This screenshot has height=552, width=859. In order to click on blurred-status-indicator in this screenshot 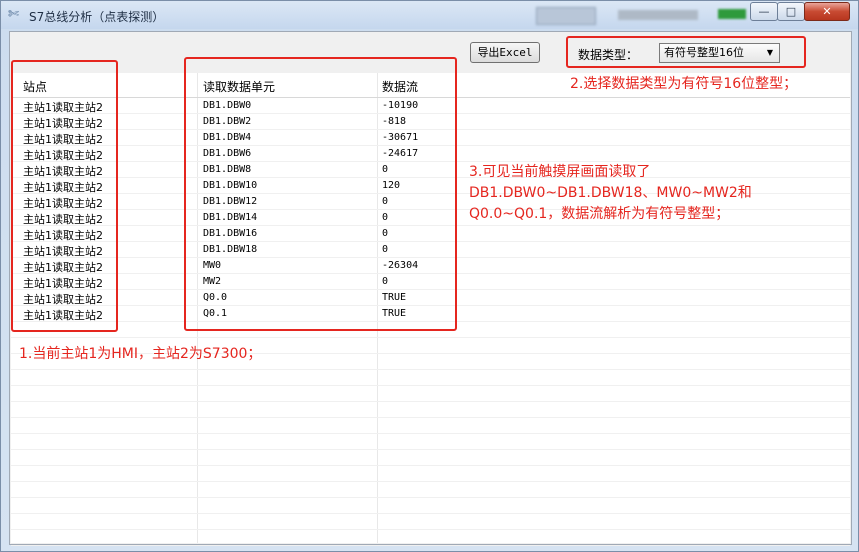, I will do `click(732, 14)`.